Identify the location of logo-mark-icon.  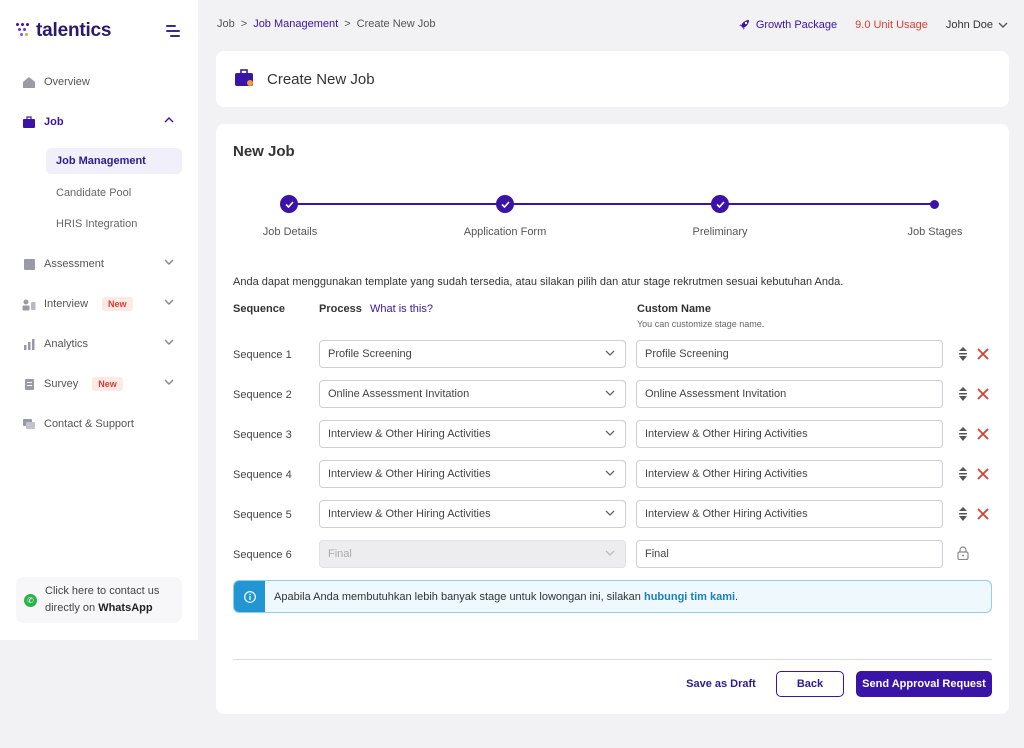
(23, 31).